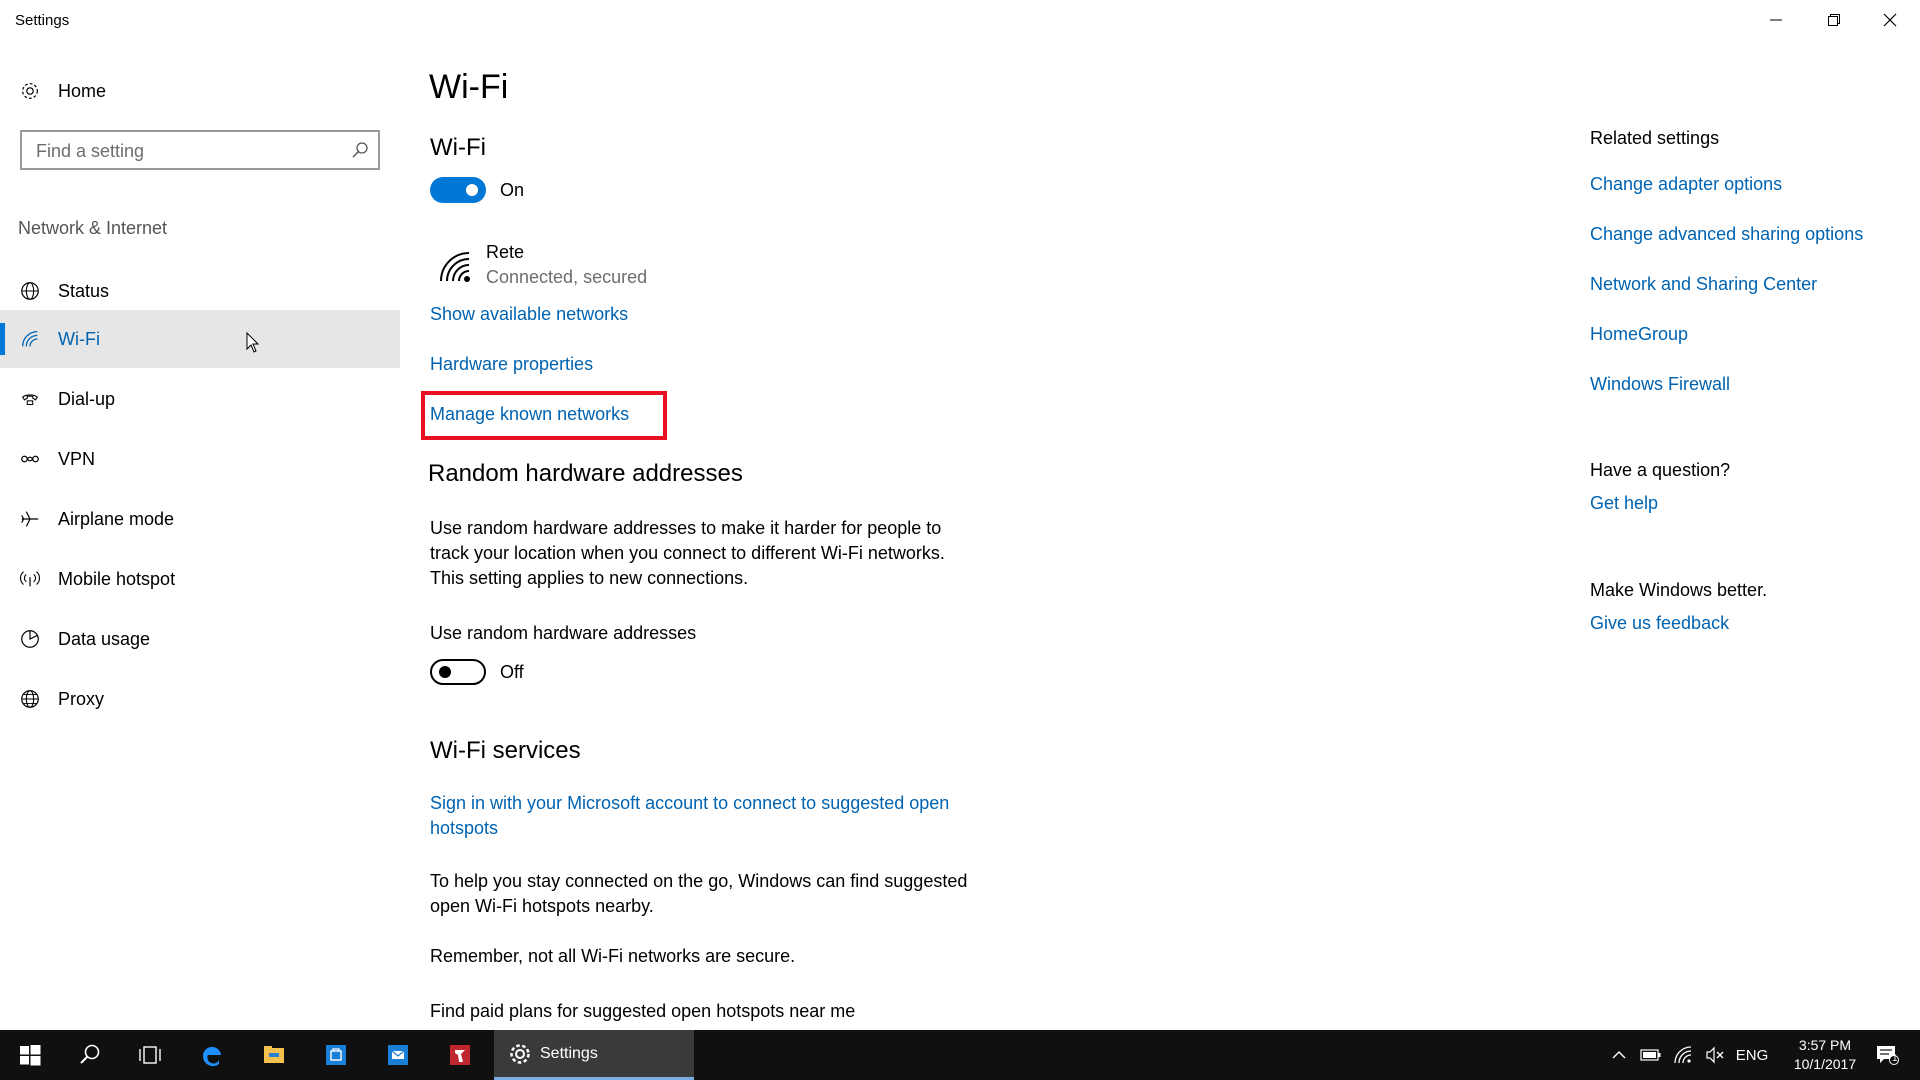 This screenshot has height=1080, width=1920. Describe the element at coordinates (30, 291) in the screenshot. I see `globe-status-icon` at that location.